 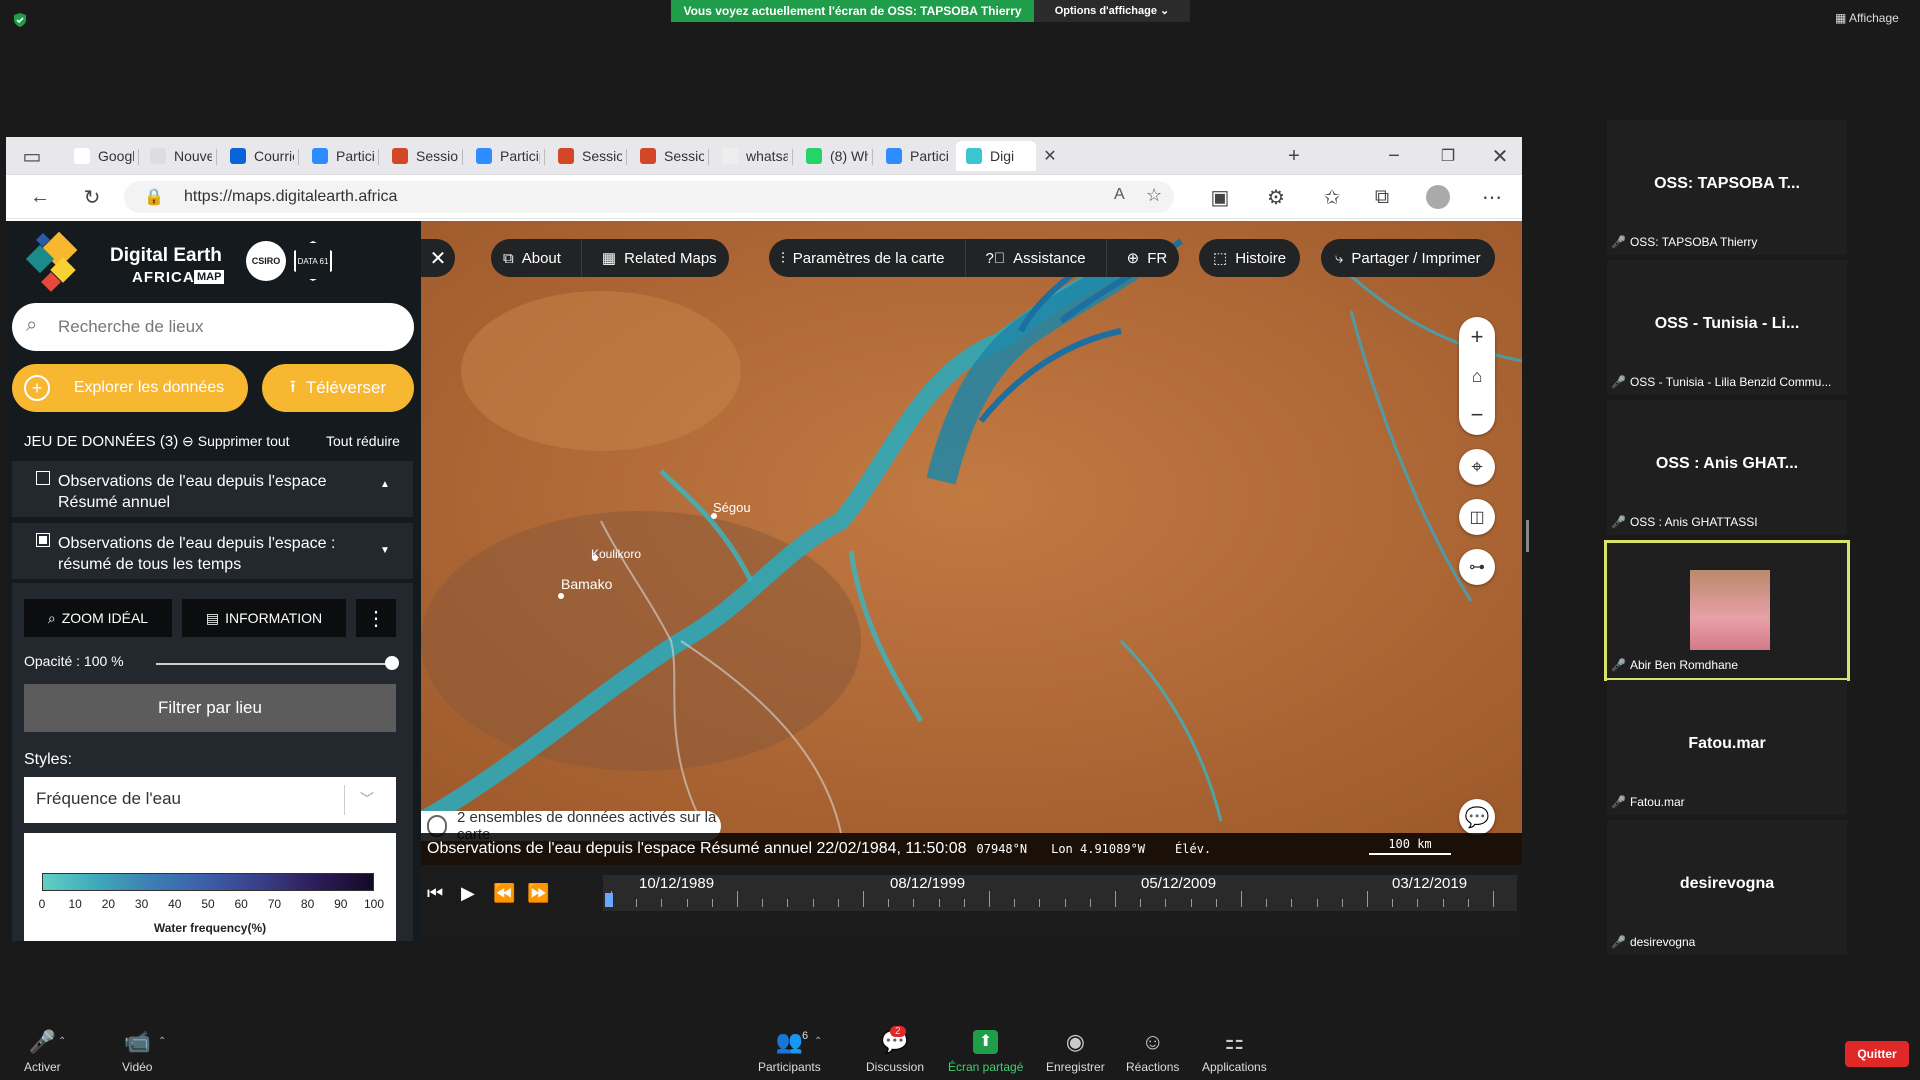 I want to click on ideal-zoom-label: ZOOM IDÉAL, so click(x=105, y=618).